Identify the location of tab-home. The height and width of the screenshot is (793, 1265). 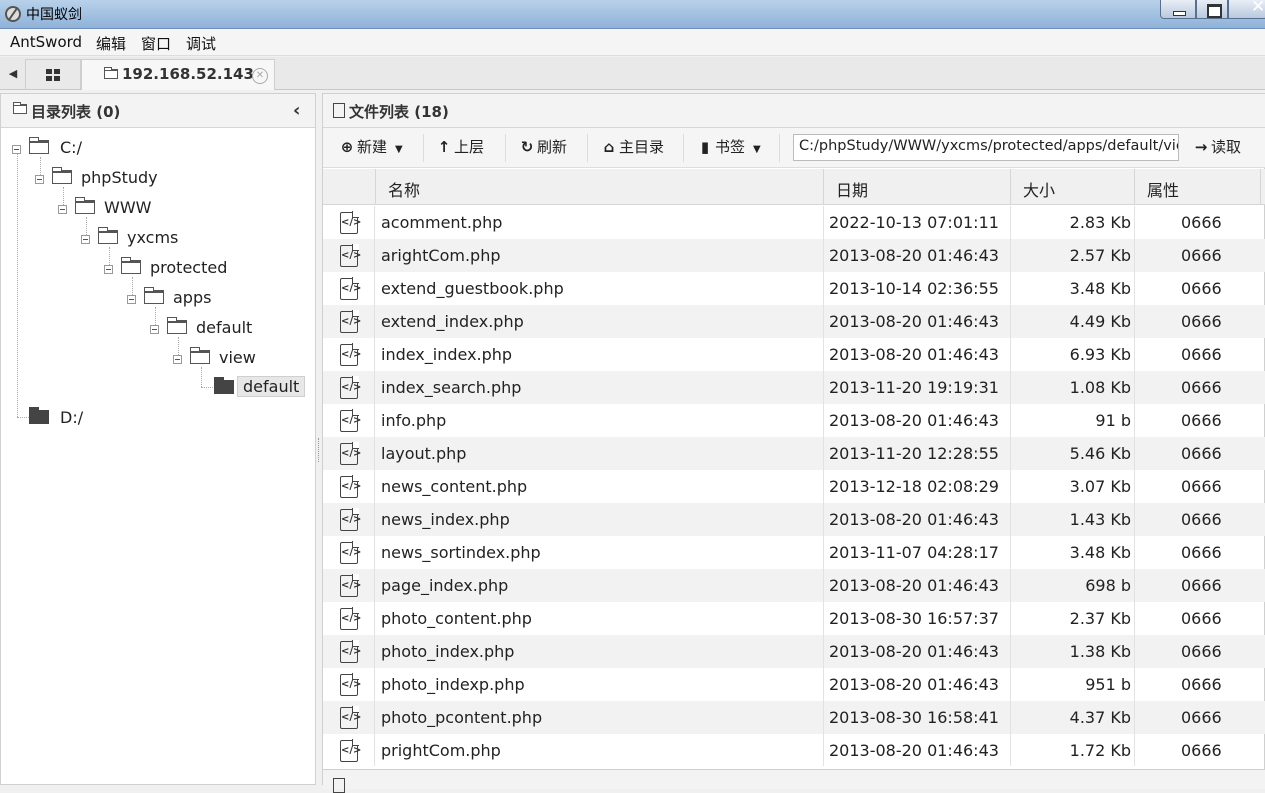
(53, 74).